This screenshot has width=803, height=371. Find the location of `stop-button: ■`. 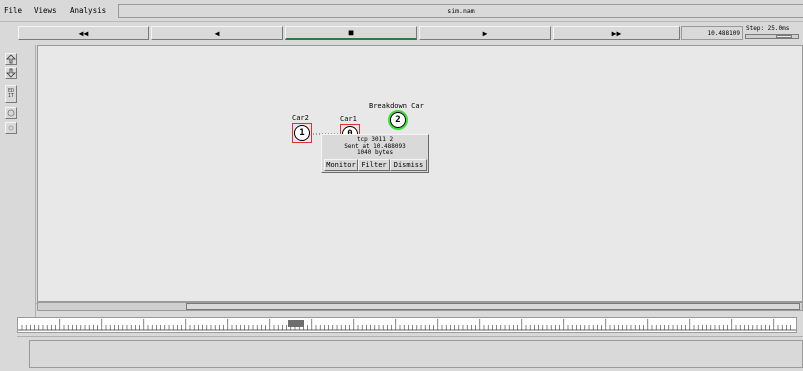

stop-button: ■ is located at coordinates (351, 33).